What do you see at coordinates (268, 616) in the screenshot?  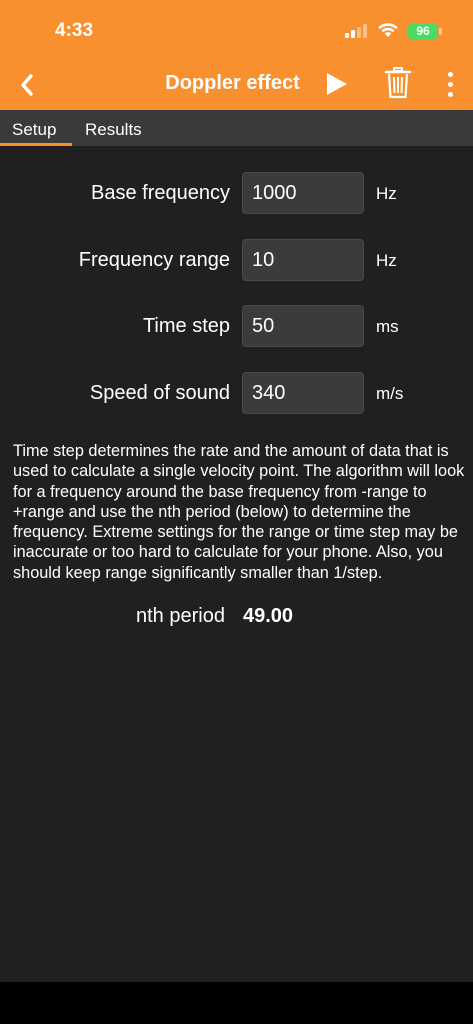 I see `nth-period-value: 49.00` at bounding box center [268, 616].